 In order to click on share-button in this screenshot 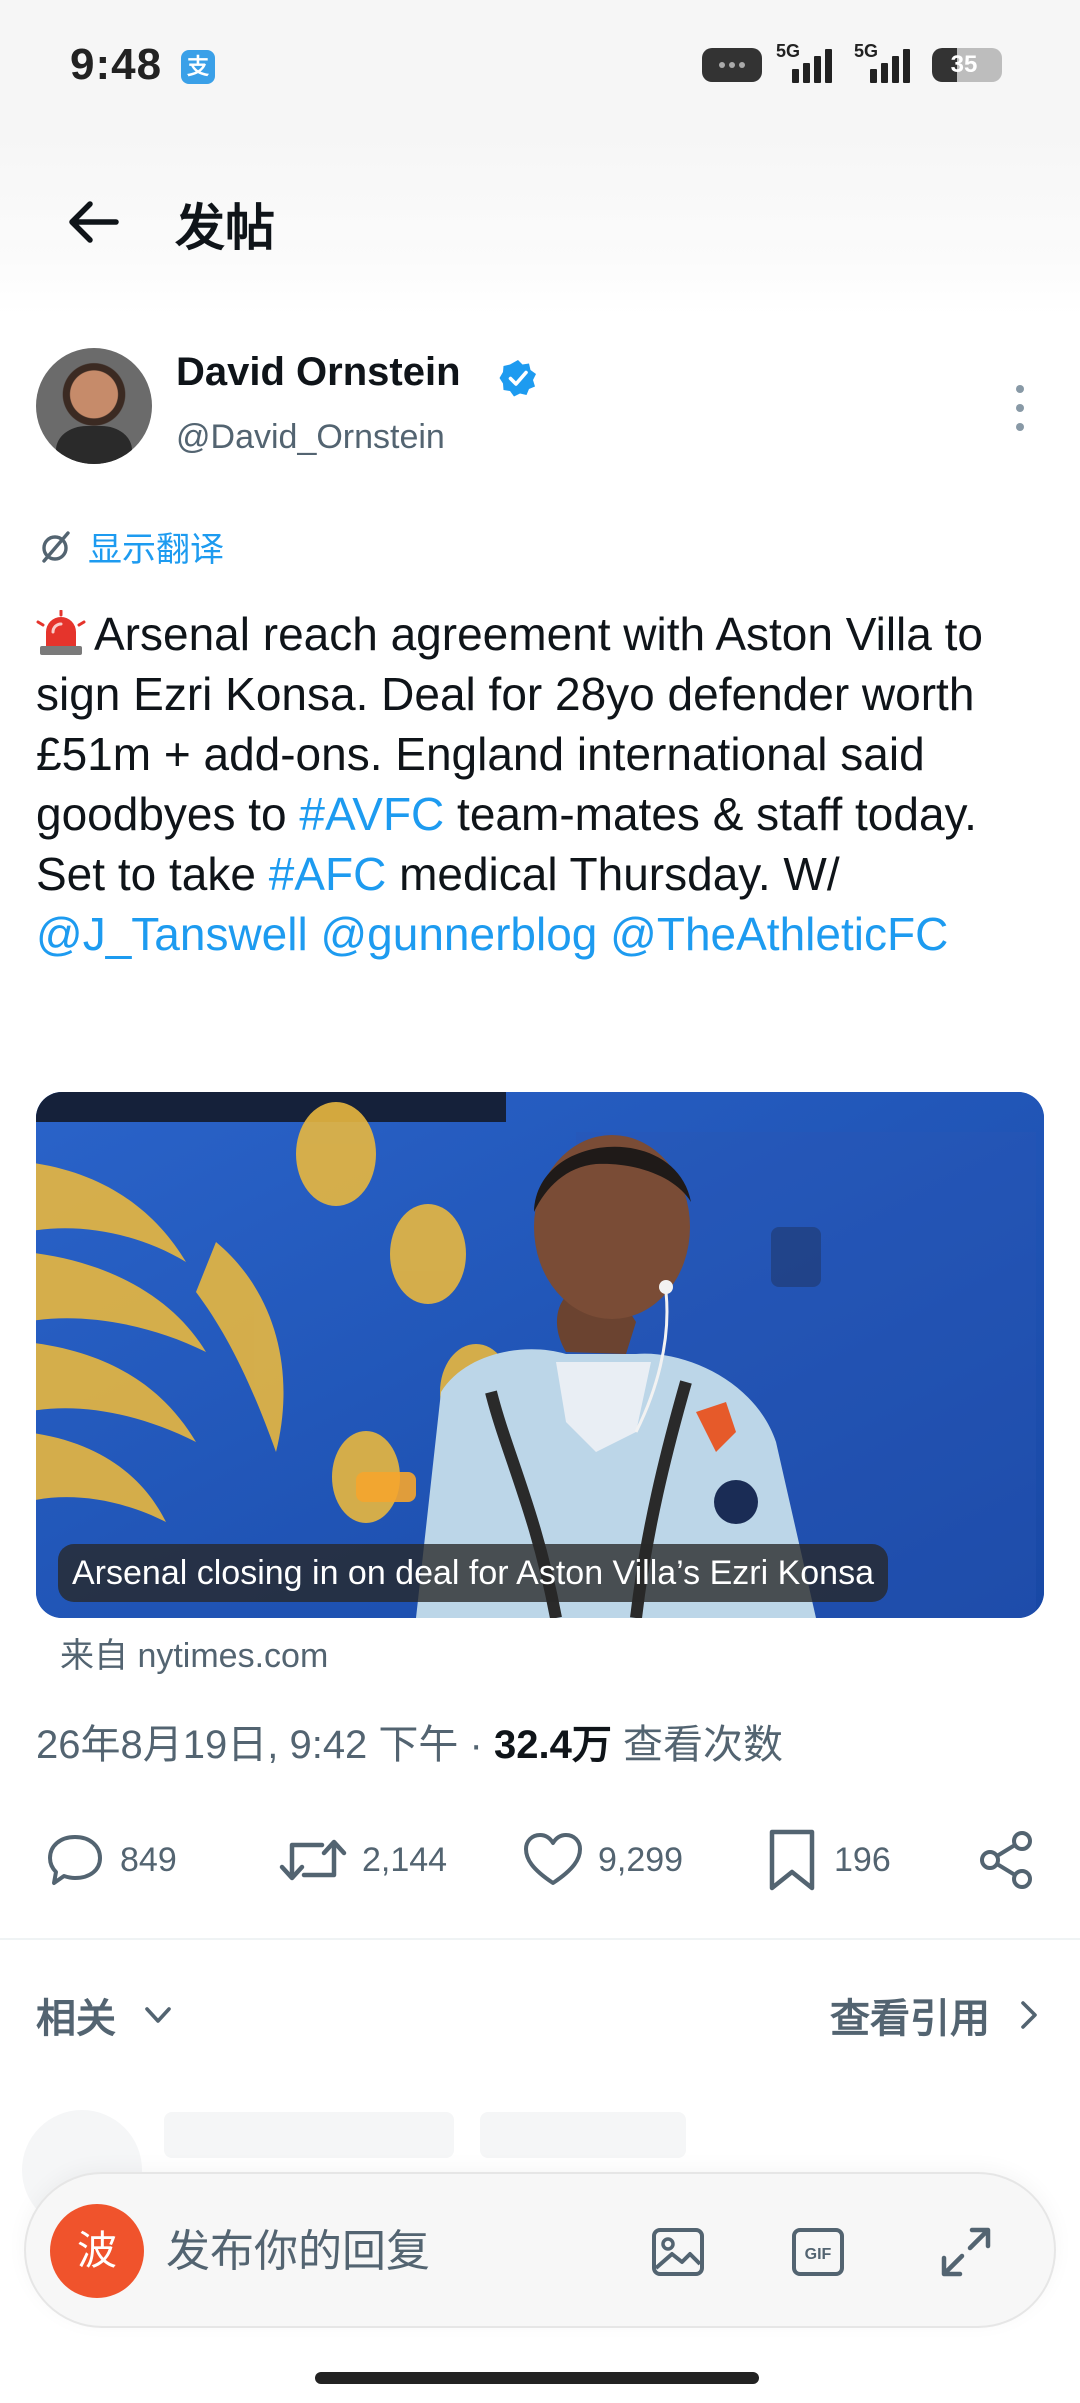, I will do `click(1007, 1860)`.